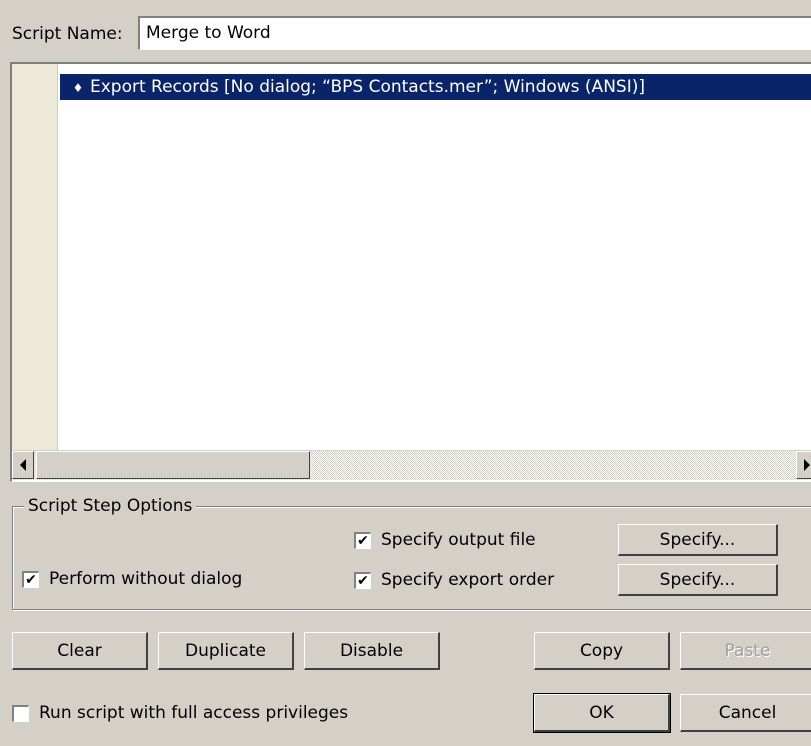  Describe the element at coordinates (80, 651) in the screenshot. I see `clear-button: Clear` at that location.